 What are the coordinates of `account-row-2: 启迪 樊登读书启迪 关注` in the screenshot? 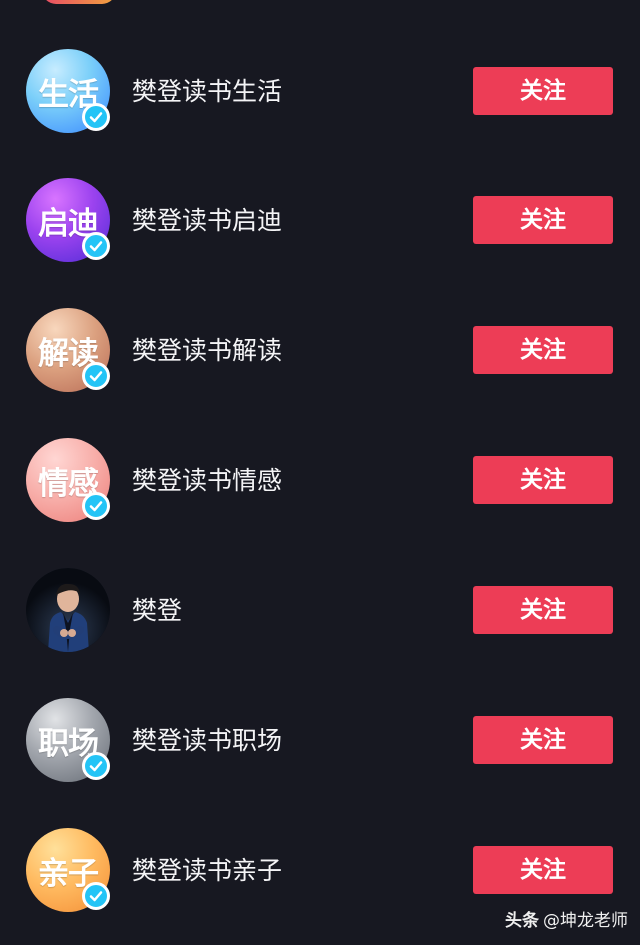 It's located at (320, 220).